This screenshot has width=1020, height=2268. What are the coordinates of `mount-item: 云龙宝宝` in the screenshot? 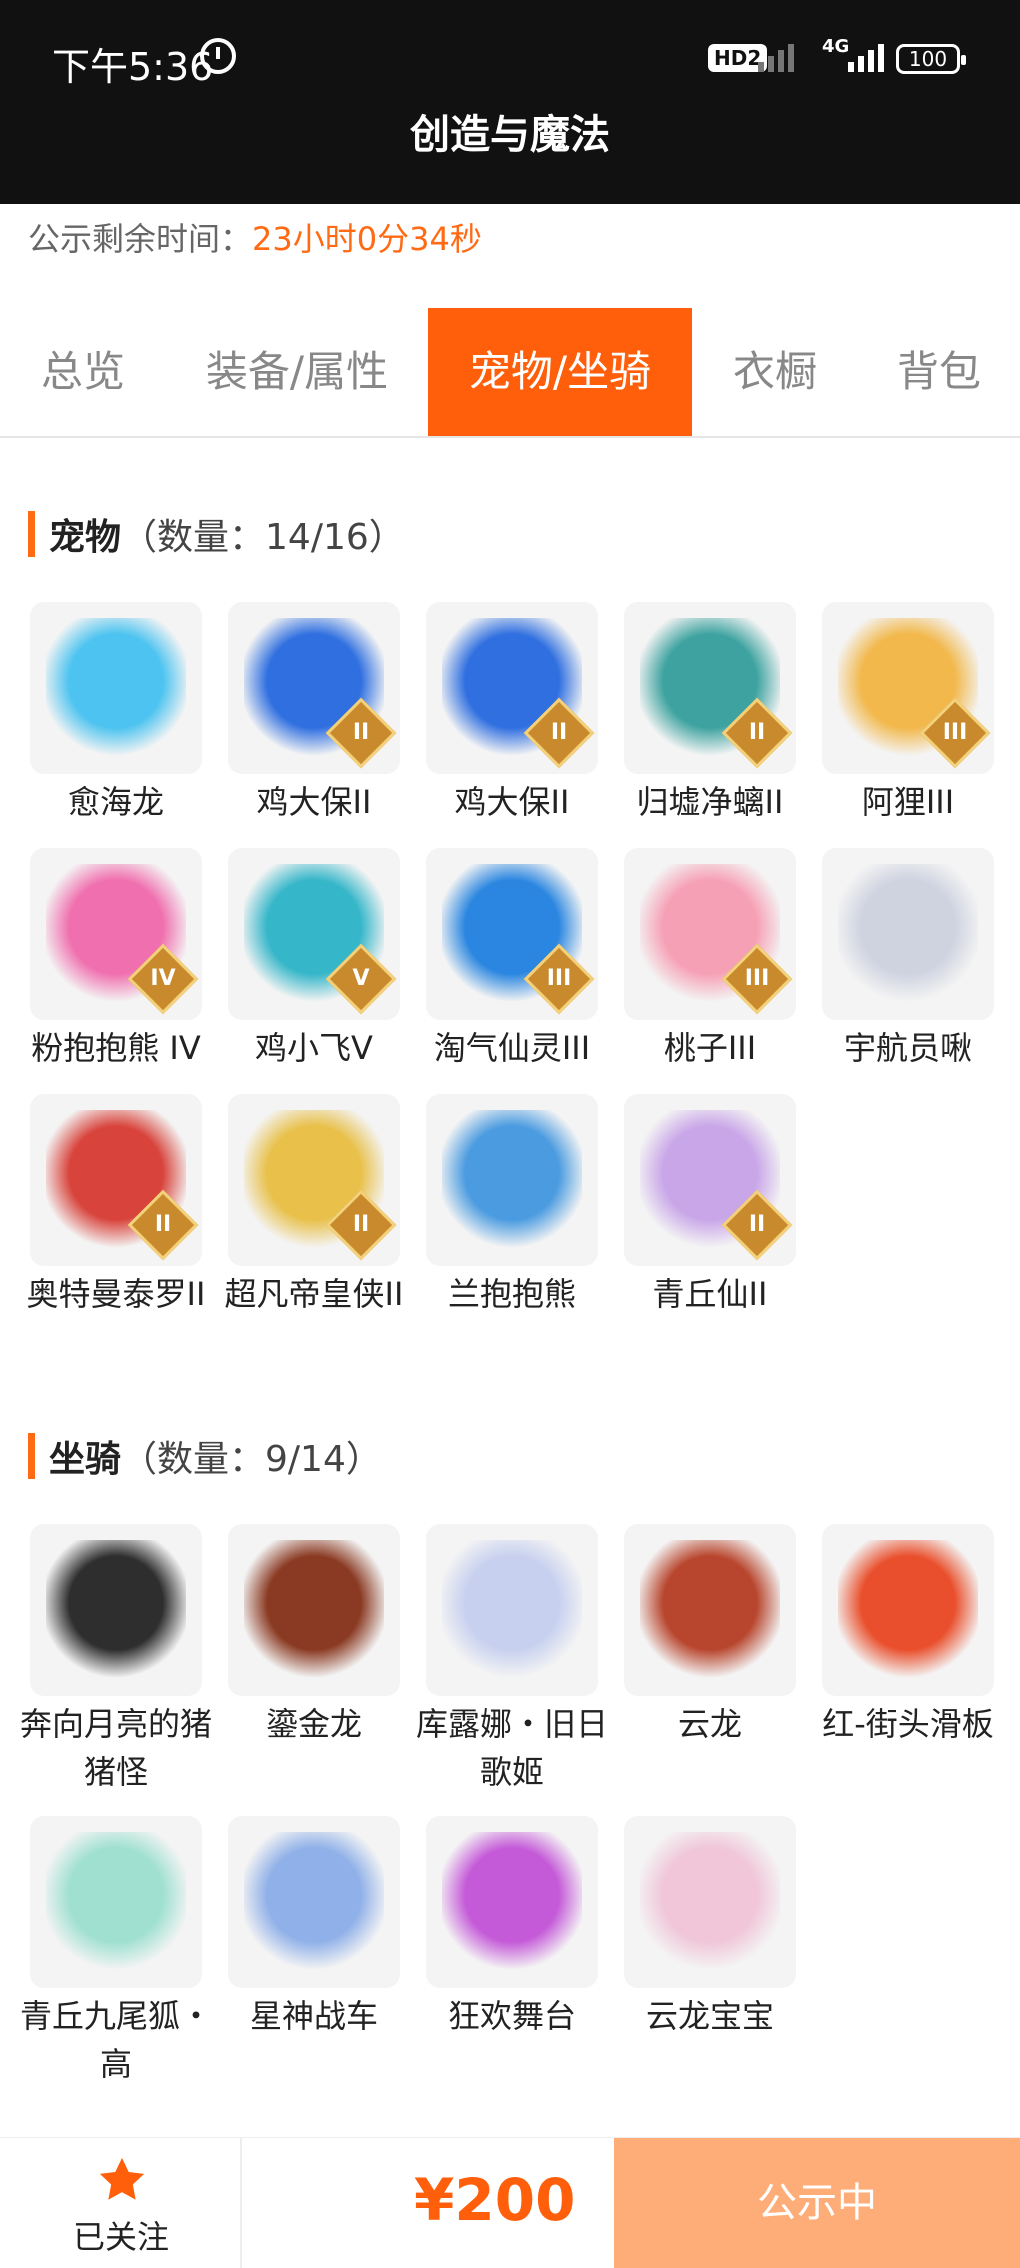 It's located at (710, 1928).